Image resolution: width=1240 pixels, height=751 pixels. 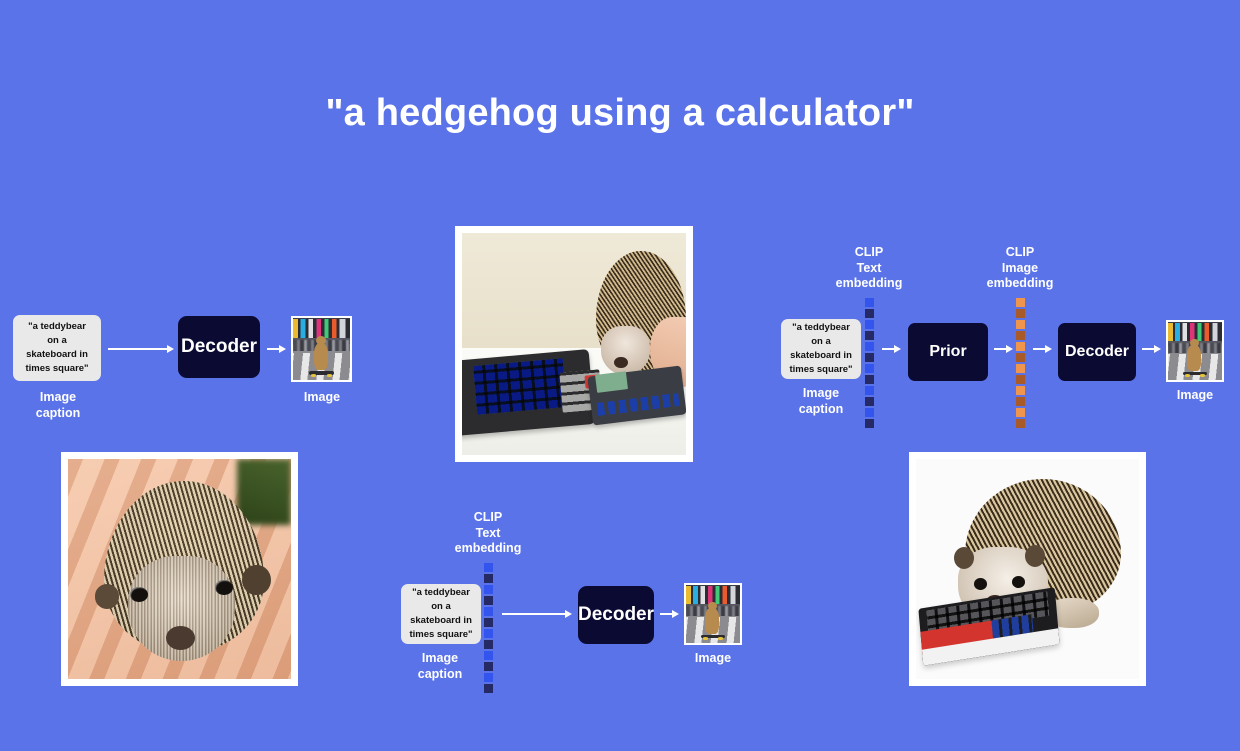 What do you see at coordinates (441, 593) in the screenshot?
I see `caption-2-line-1: "a teddybear` at bounding box center [441, 593].